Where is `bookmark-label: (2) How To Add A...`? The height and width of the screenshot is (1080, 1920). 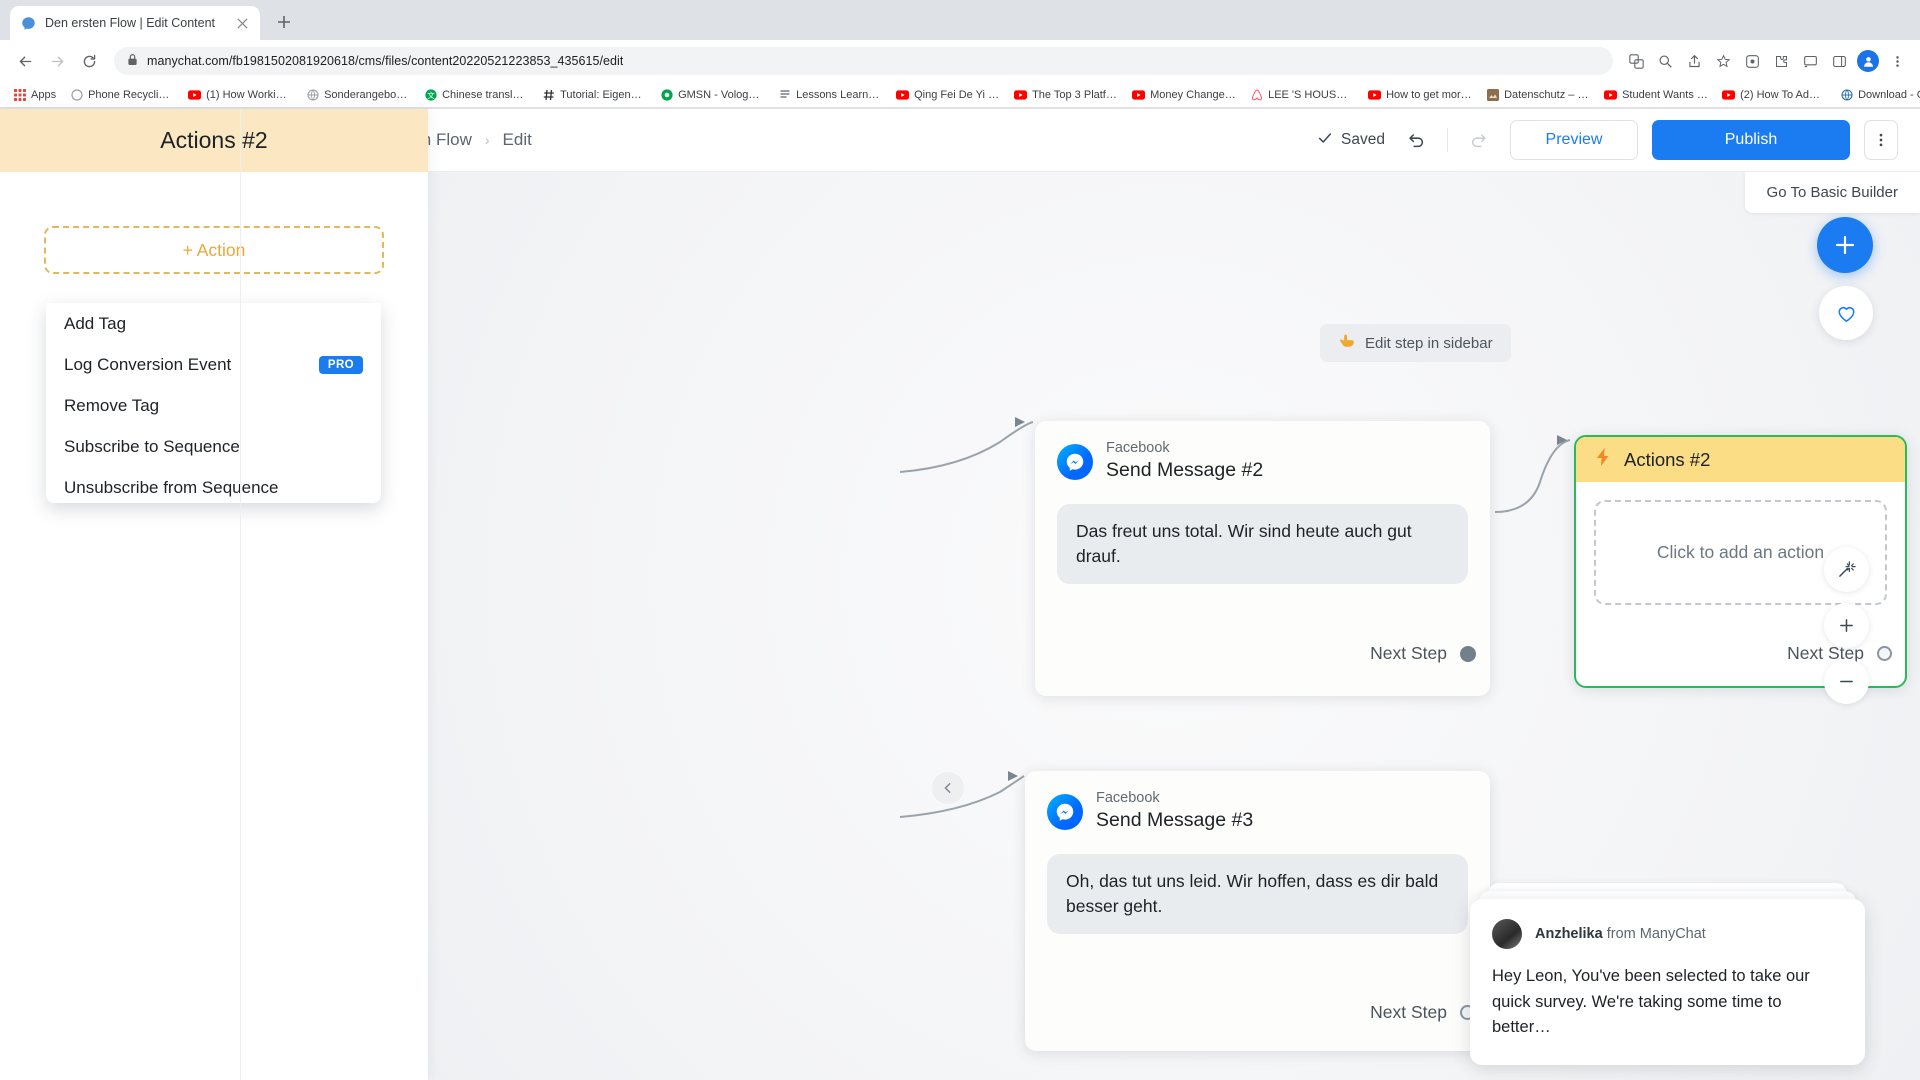
bookmark-label: (2) How To Add A... is located at coordinates (1783, 94).